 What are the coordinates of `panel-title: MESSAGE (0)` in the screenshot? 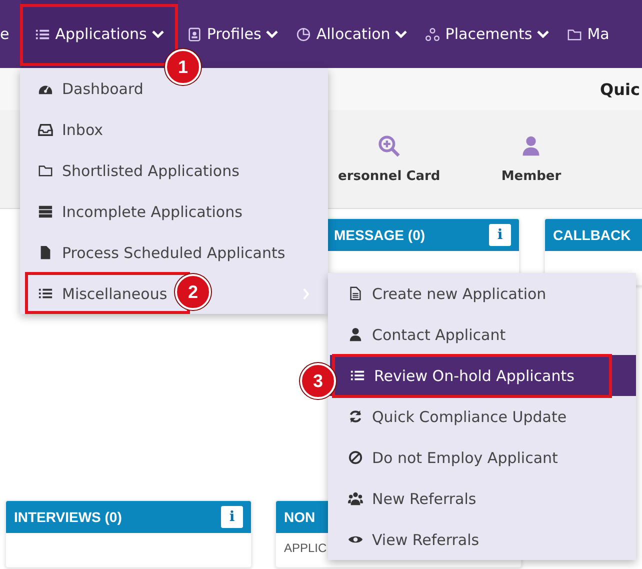 It's located at (380, 235).